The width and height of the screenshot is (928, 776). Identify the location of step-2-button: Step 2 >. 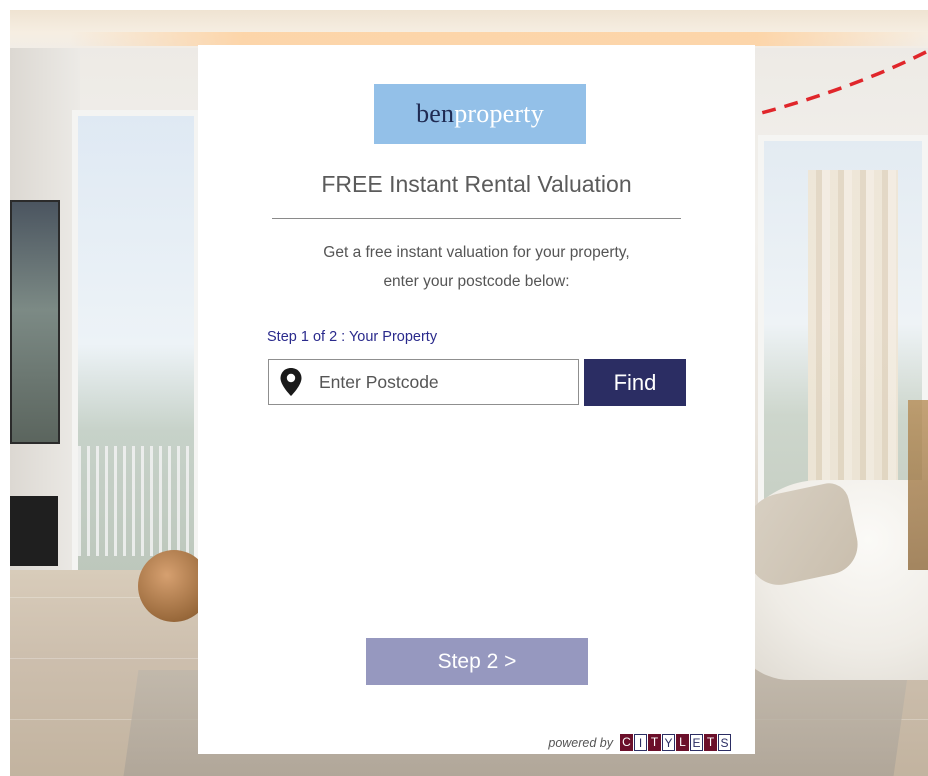
(477, 661).